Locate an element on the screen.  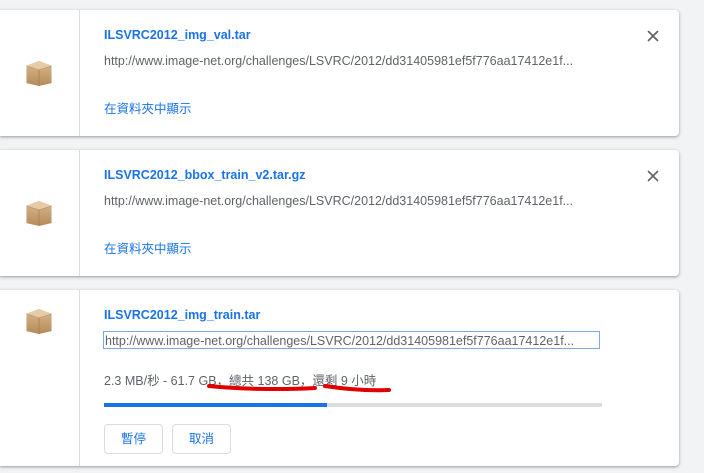
download-filename-link: ILSVRC2012_img_train.tar is located at coordinates (182, 315).